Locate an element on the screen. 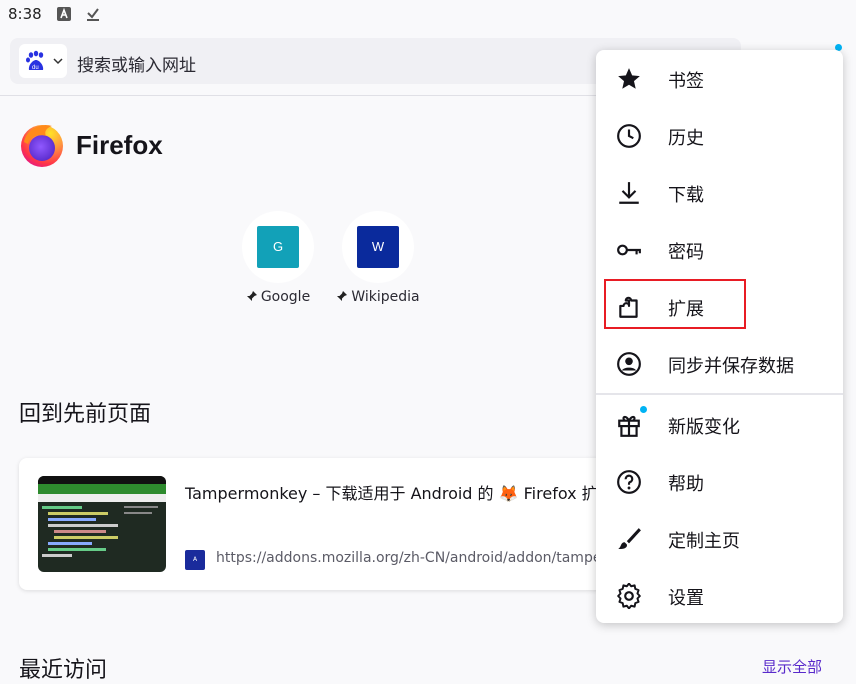 This screenshot has height=684, width=856. url-placeholder: 搜索或输入网址 is located at coordinates (136, 63).